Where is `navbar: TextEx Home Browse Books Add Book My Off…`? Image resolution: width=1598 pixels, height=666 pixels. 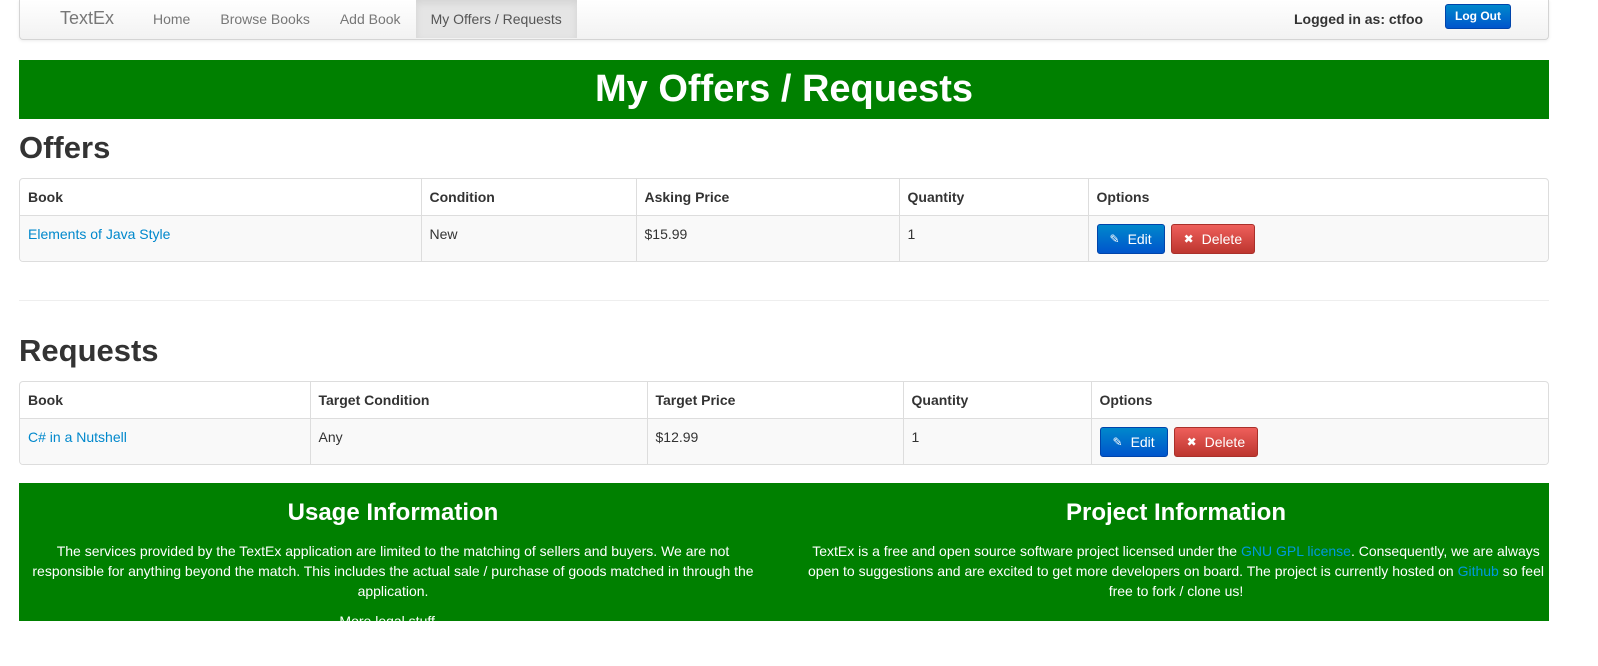 navbar: TextEx Home Browse Books Add Book My Off… is located at coordinates (784, 20).